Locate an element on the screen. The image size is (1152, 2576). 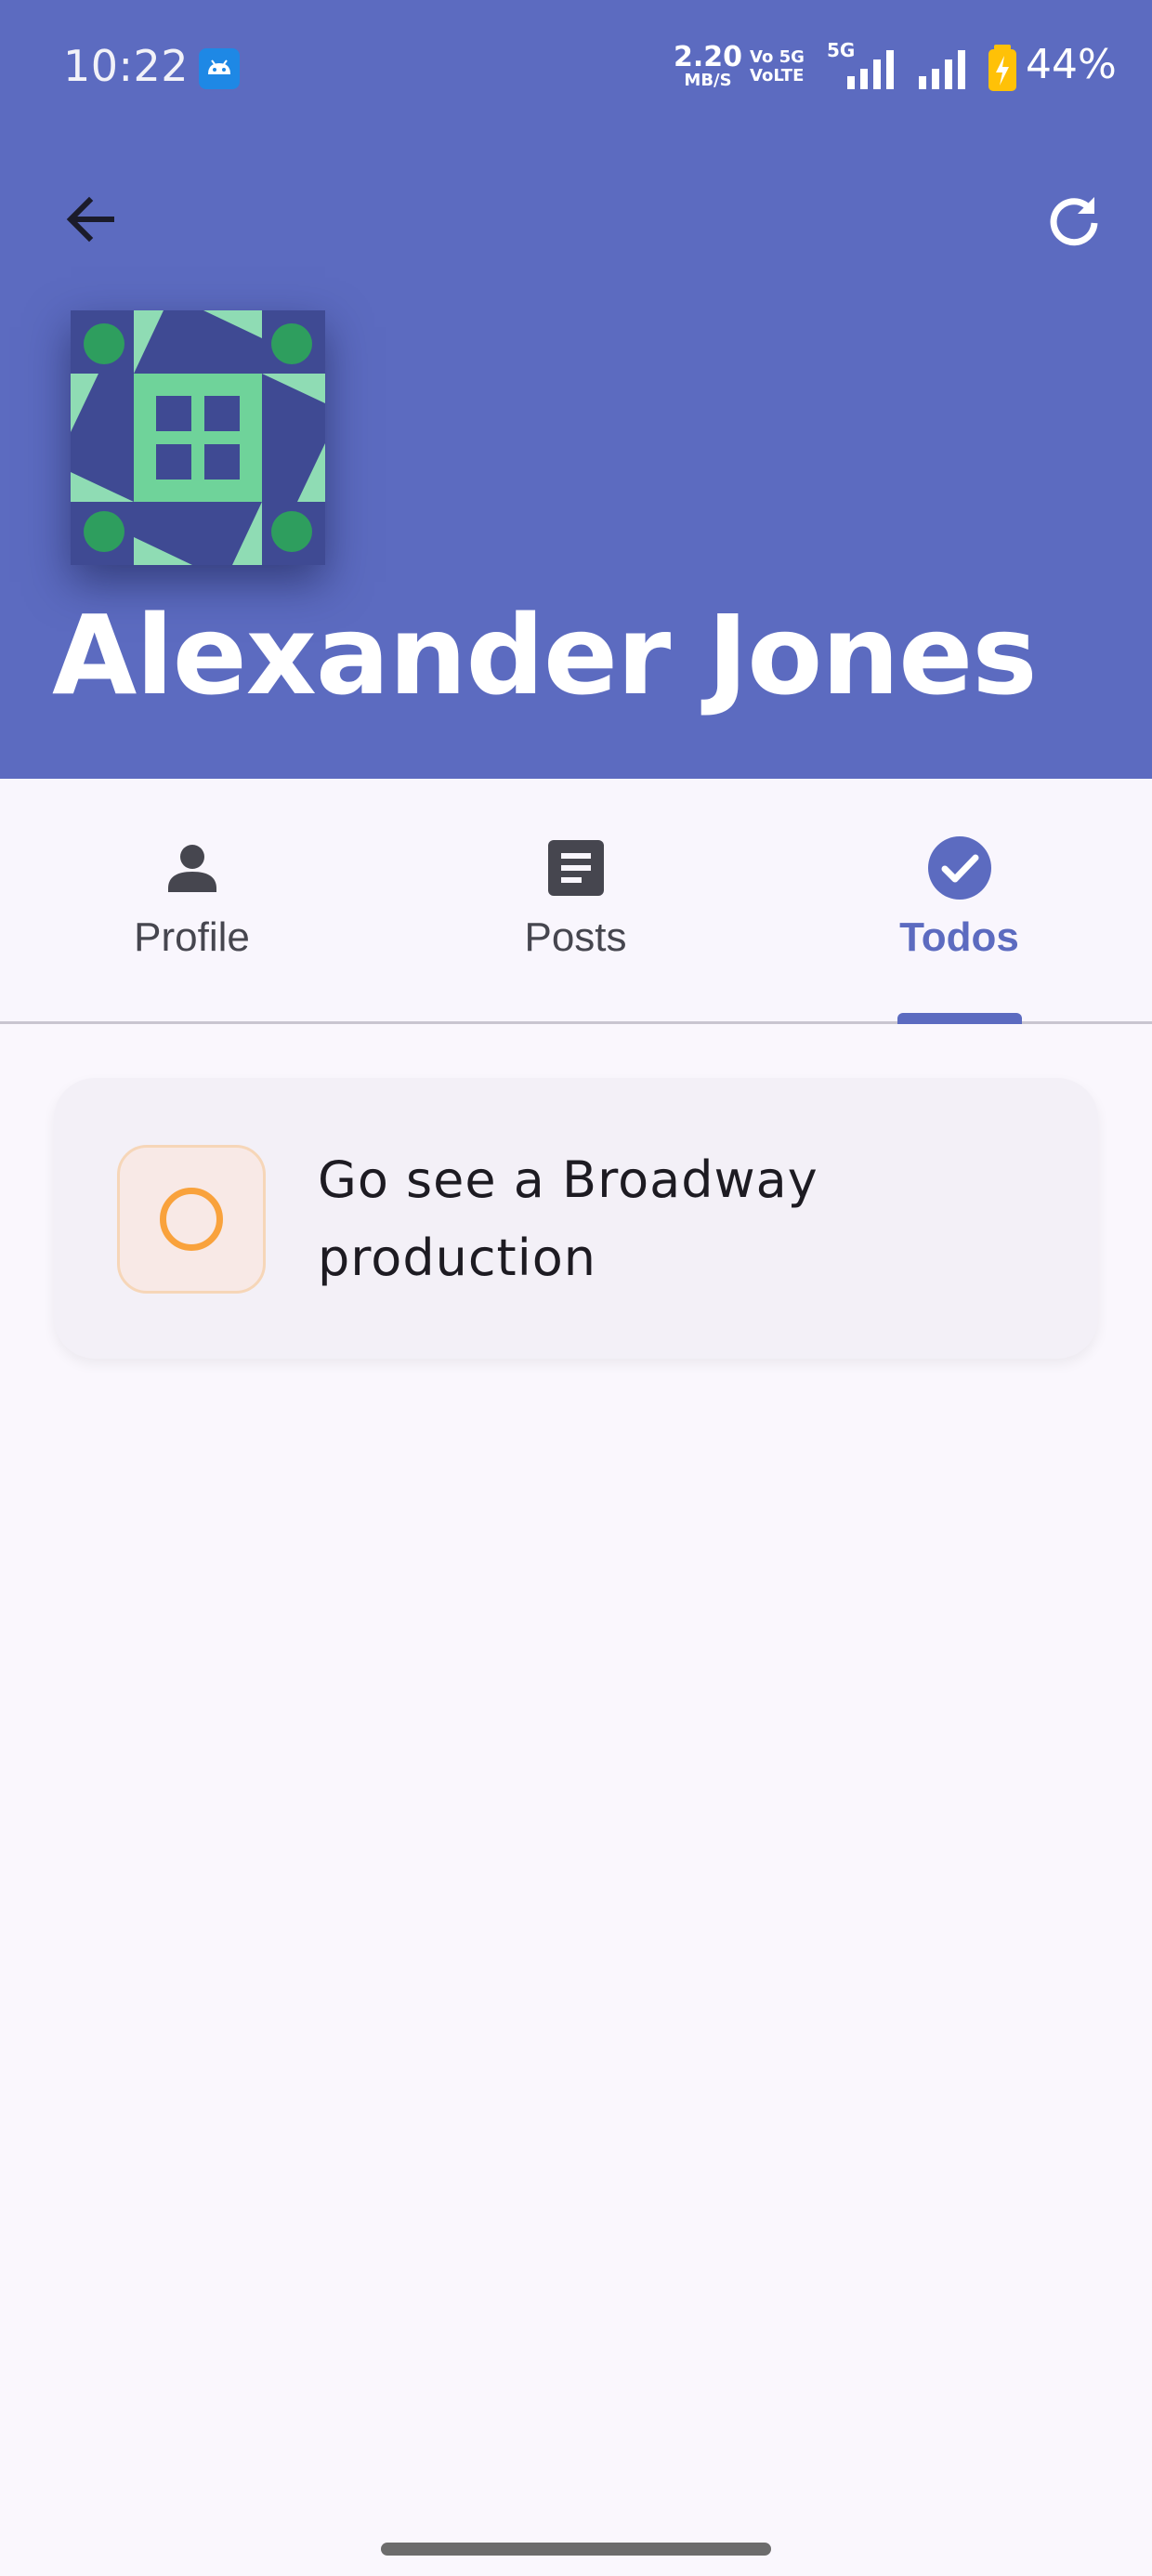
active-tab-indicator is located at coordinates (960, 1018).